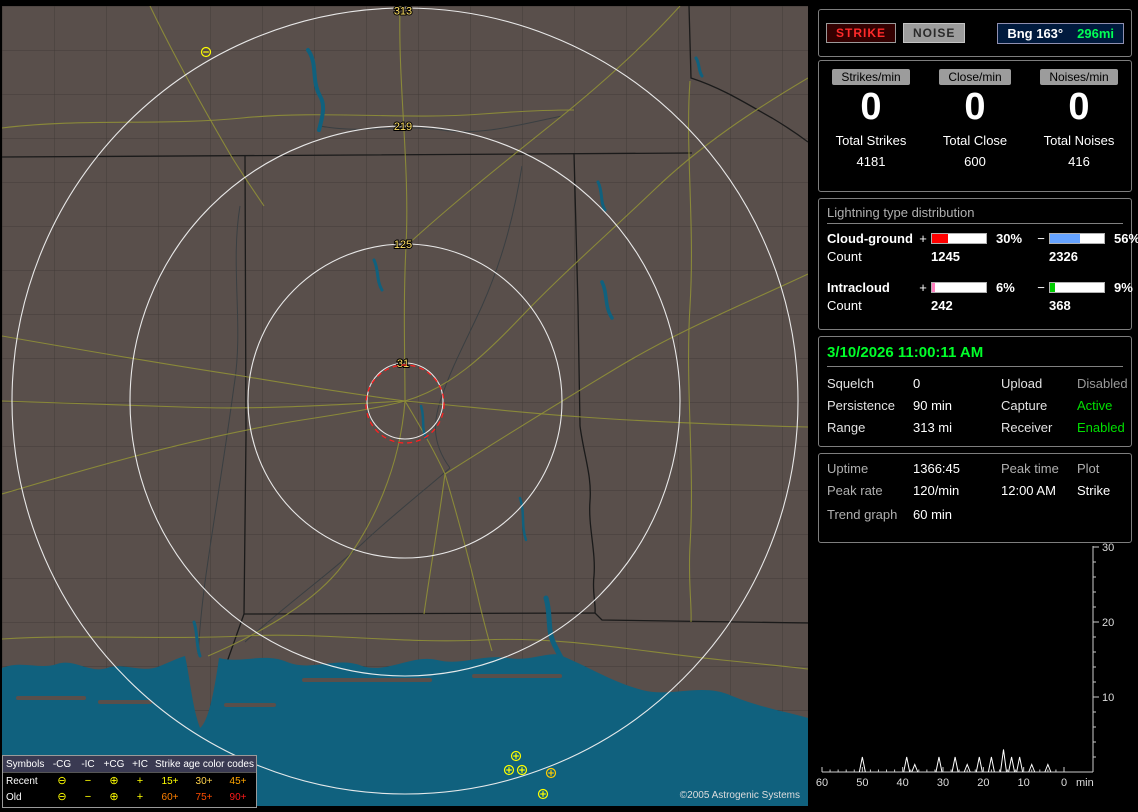 The image size is (1138, 812). Describe the element at coordinates (822, 783) in the screenshot. I see `svg-text: 60` at that location.